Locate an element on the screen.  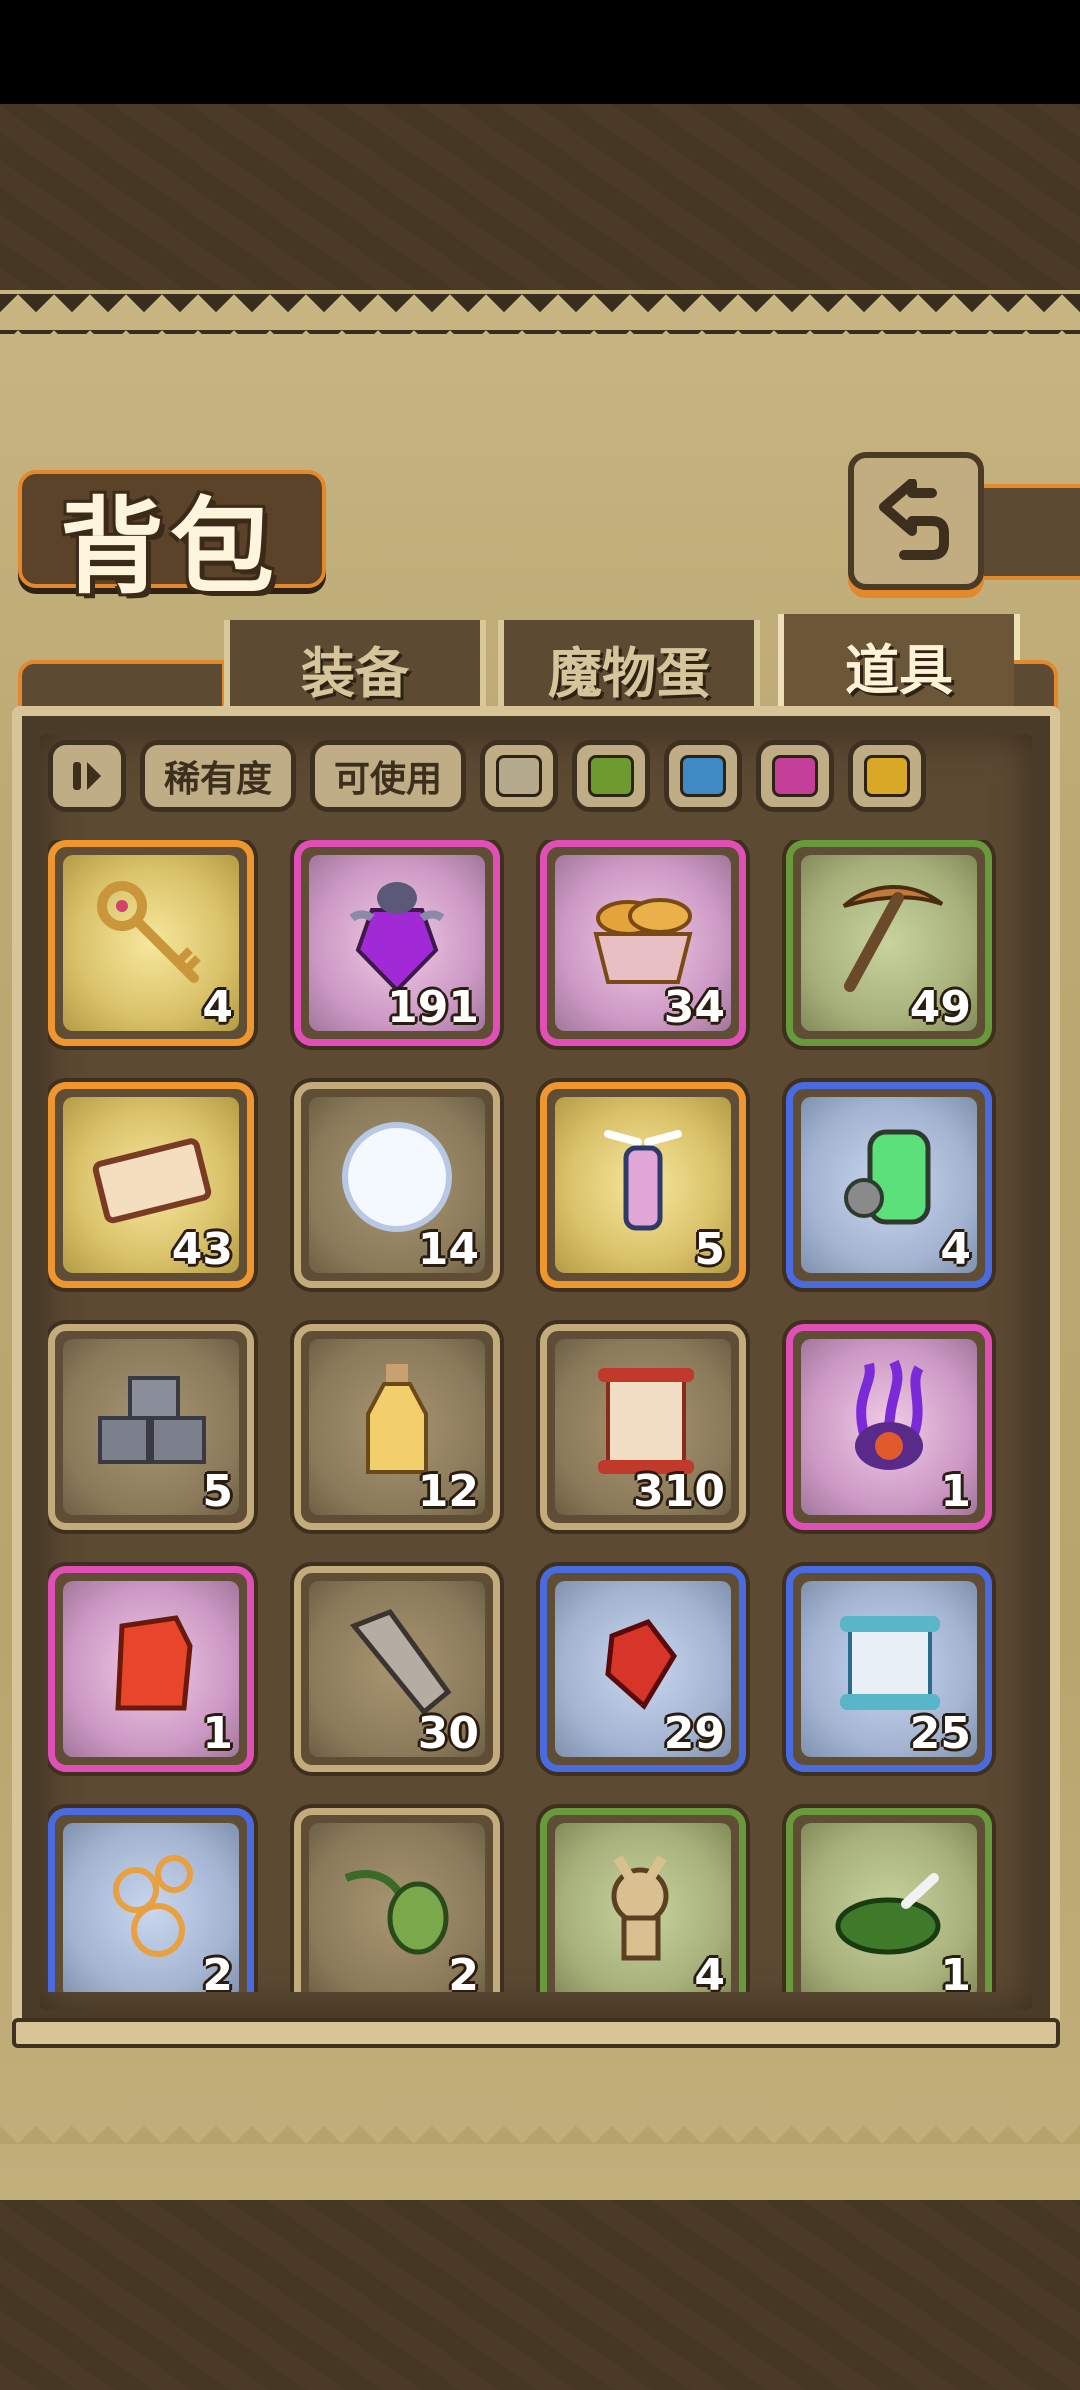
sort-icon is located at coordinates (87, 776).